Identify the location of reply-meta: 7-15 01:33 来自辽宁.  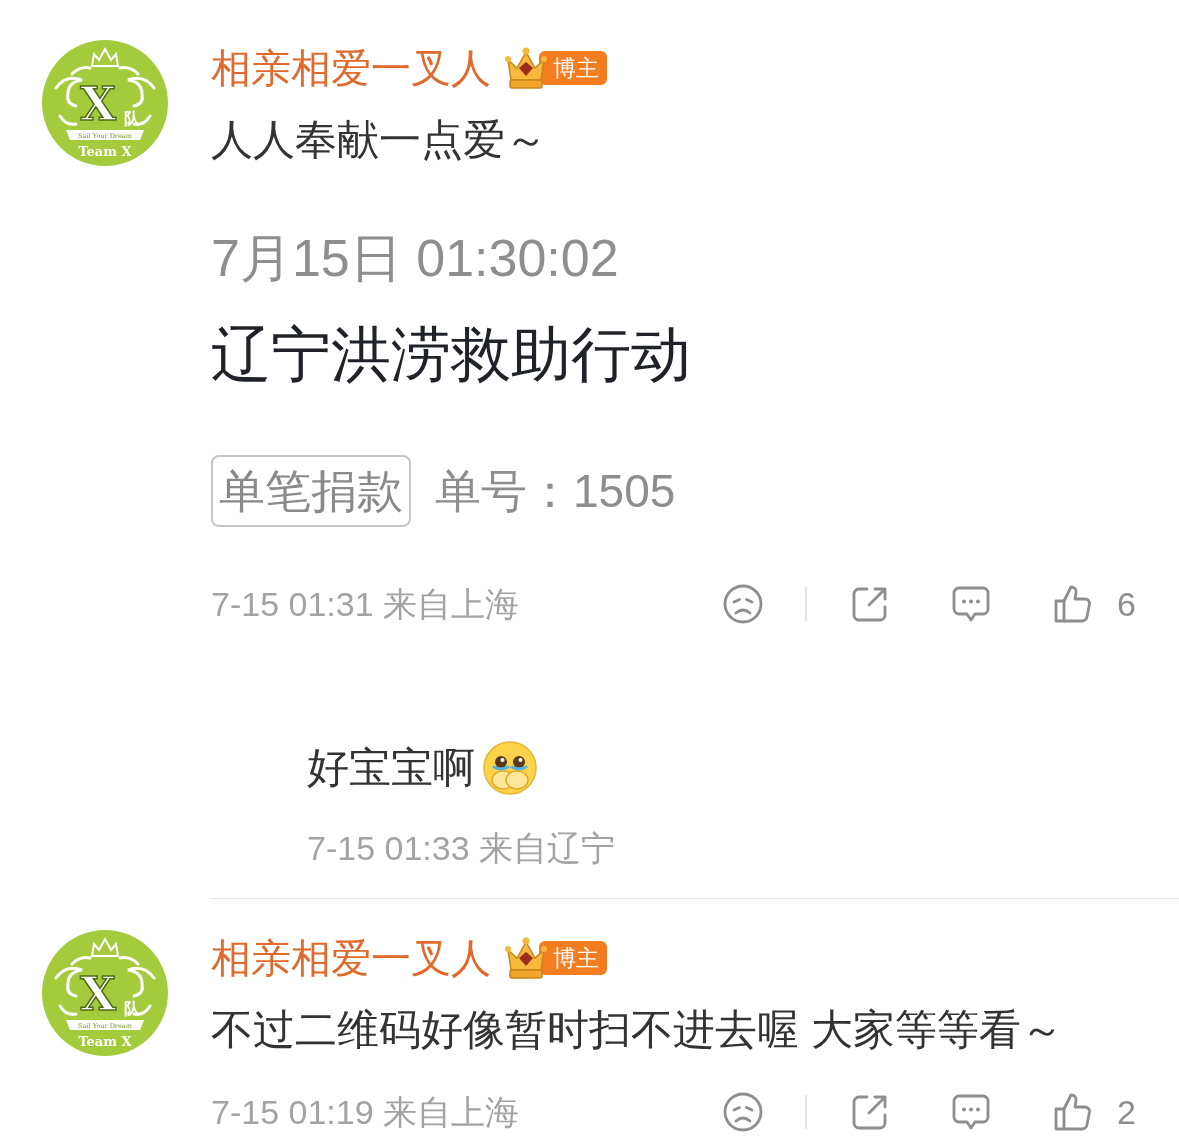
(461, 848).